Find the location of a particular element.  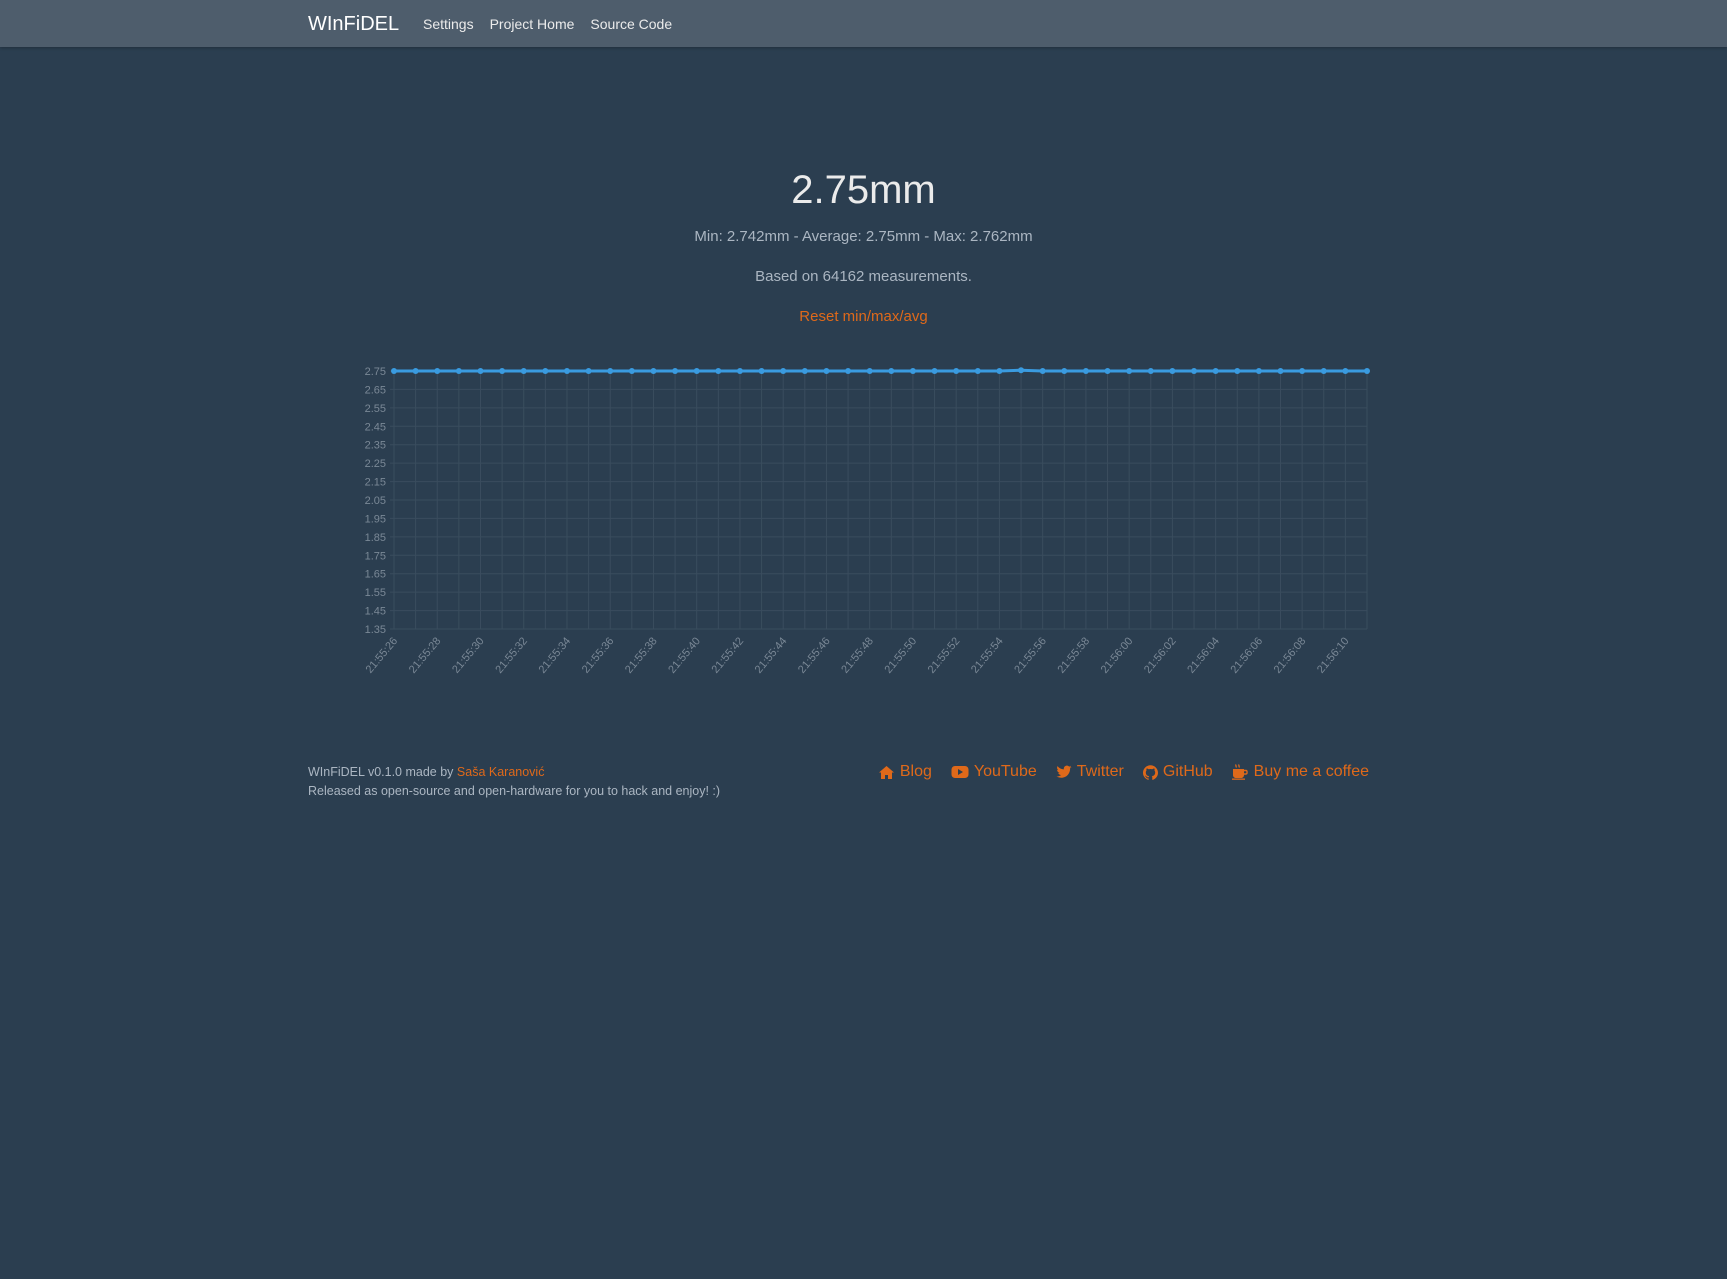

chart-x-tick-label: 21:55:26 is located at coordinates (382, 655).